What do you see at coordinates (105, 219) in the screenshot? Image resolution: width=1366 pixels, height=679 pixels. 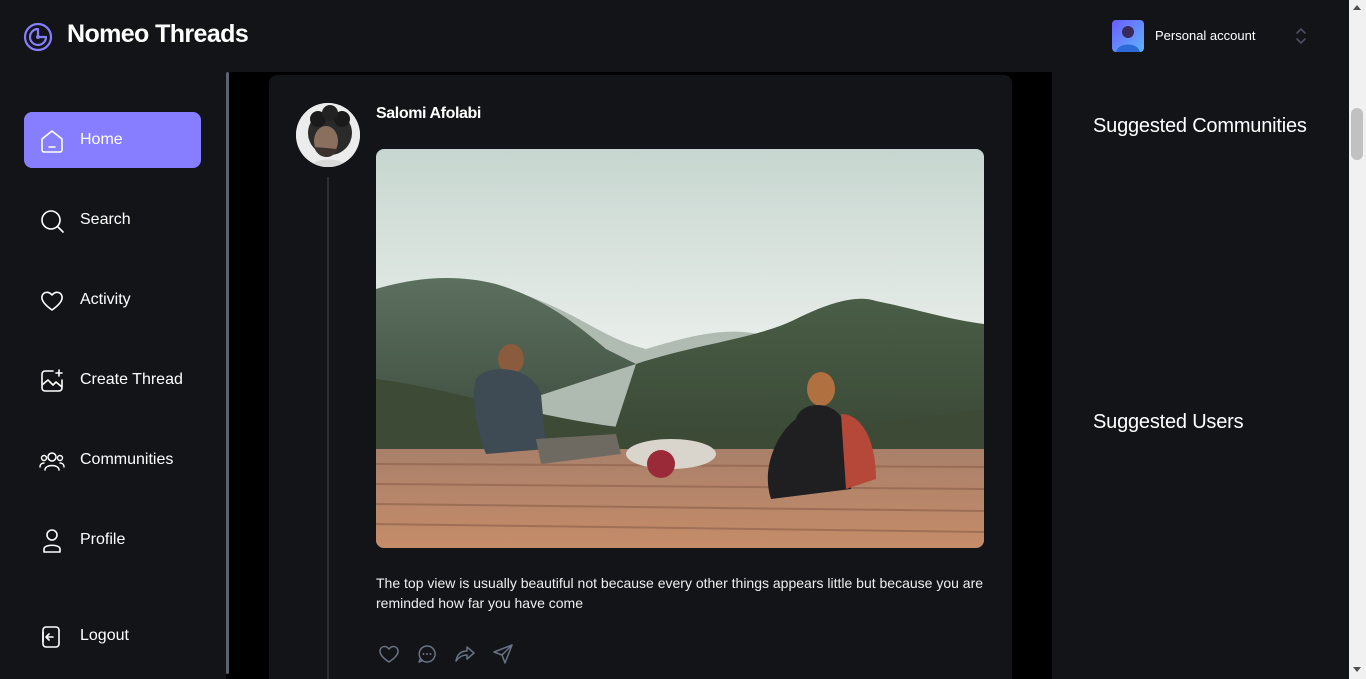 I see `sidebar-item-label: Search` at bounding box center [105, 219].